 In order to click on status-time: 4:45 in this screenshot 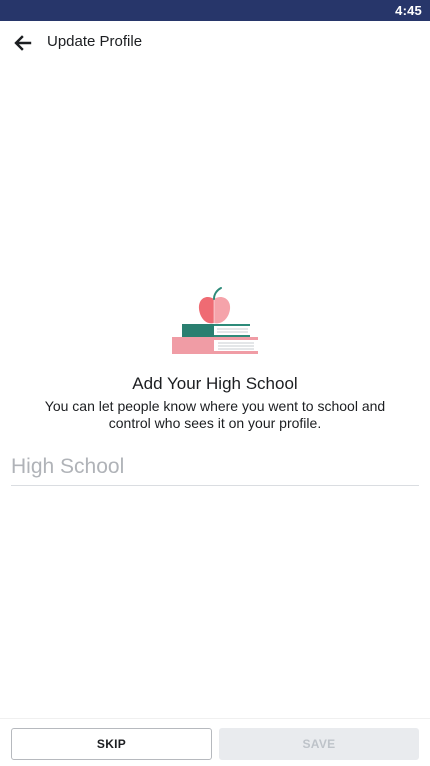, I will do `click(408, 10)`.